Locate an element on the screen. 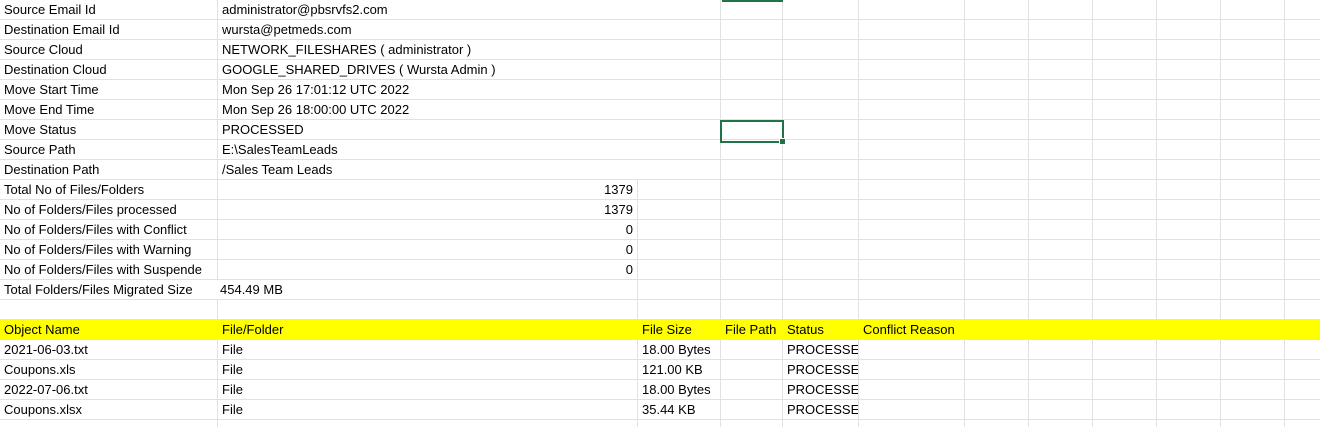  table-cell: 2022-07-06.txt is located at coordinates (109, 389).